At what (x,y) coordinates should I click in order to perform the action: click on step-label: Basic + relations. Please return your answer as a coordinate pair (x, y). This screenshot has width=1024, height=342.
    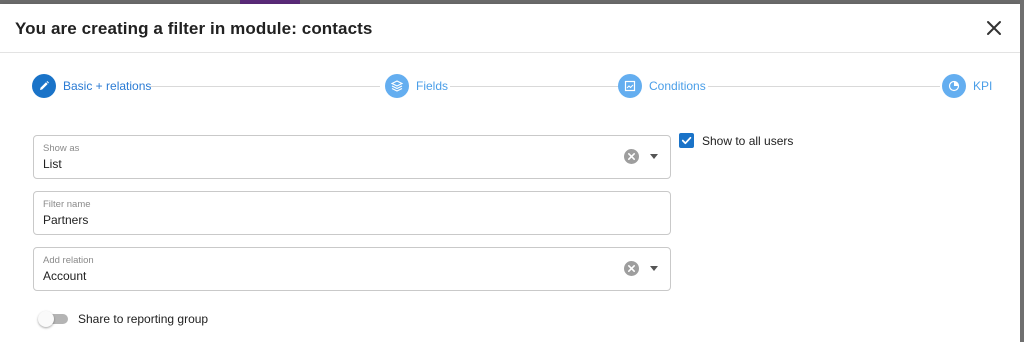
    Looking at the image, I should click on (107, 86).